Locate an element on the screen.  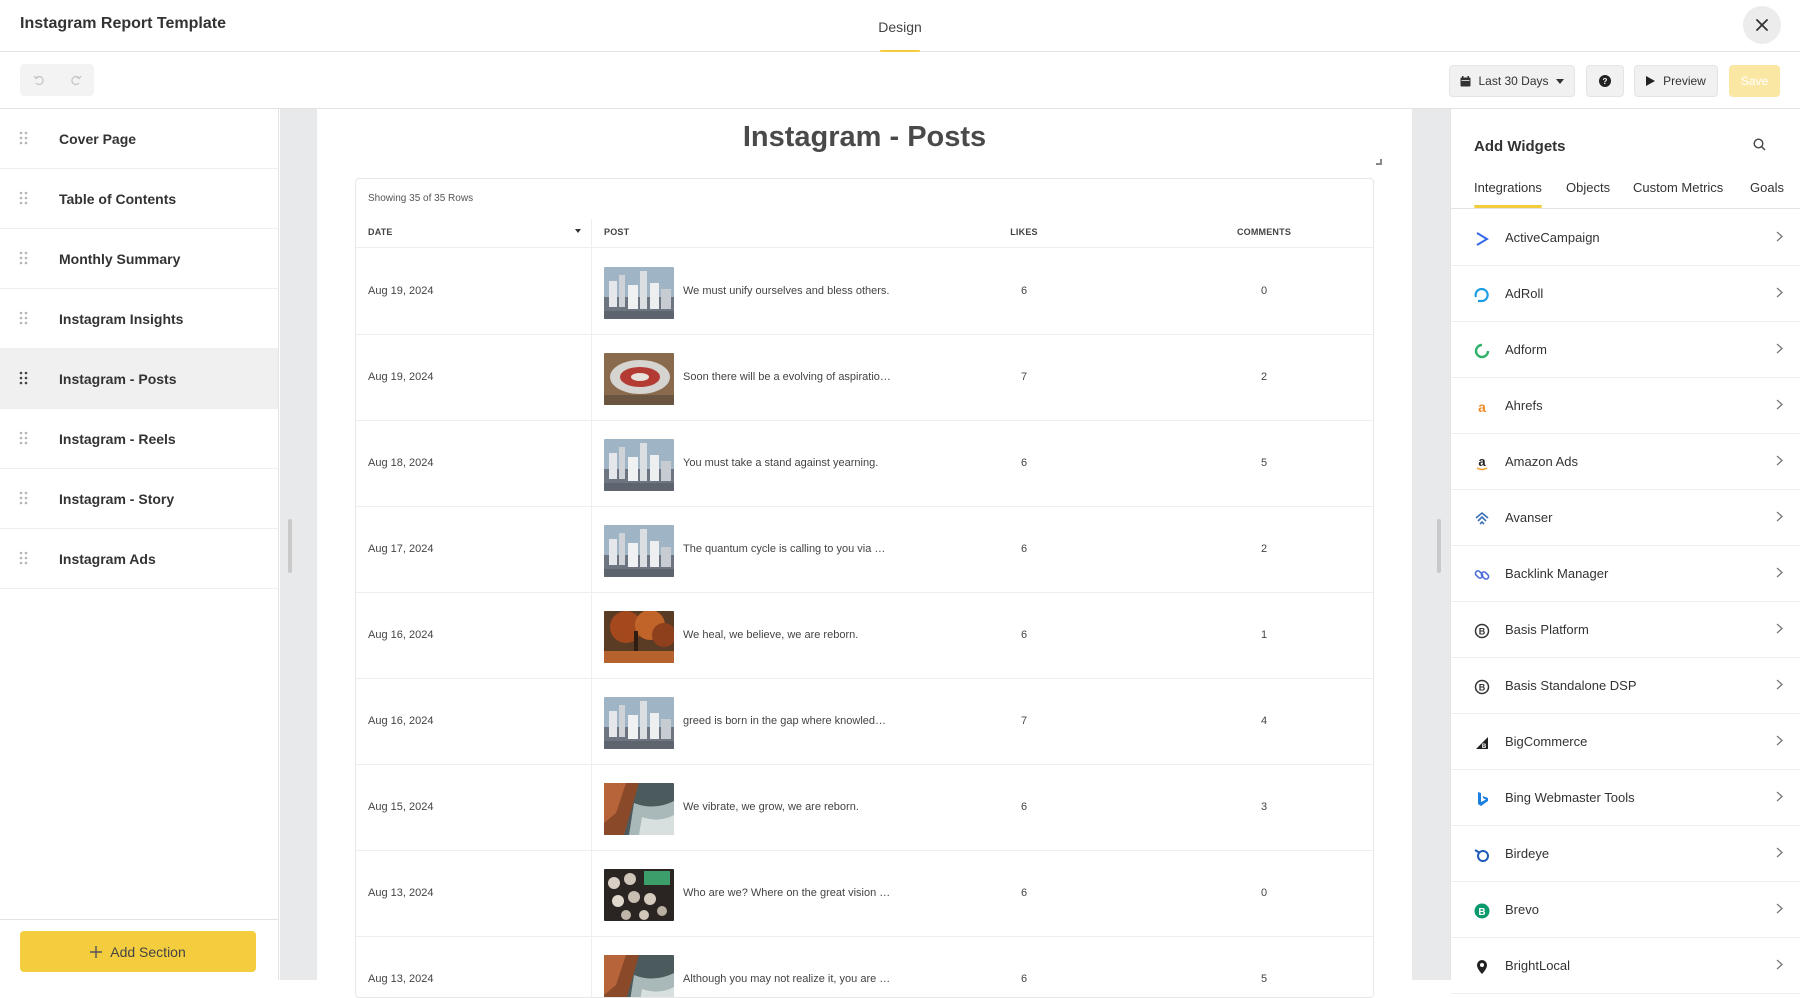
integration-item-amazon-ads: a Amazon Ads is located at coordinates (1625, 462).